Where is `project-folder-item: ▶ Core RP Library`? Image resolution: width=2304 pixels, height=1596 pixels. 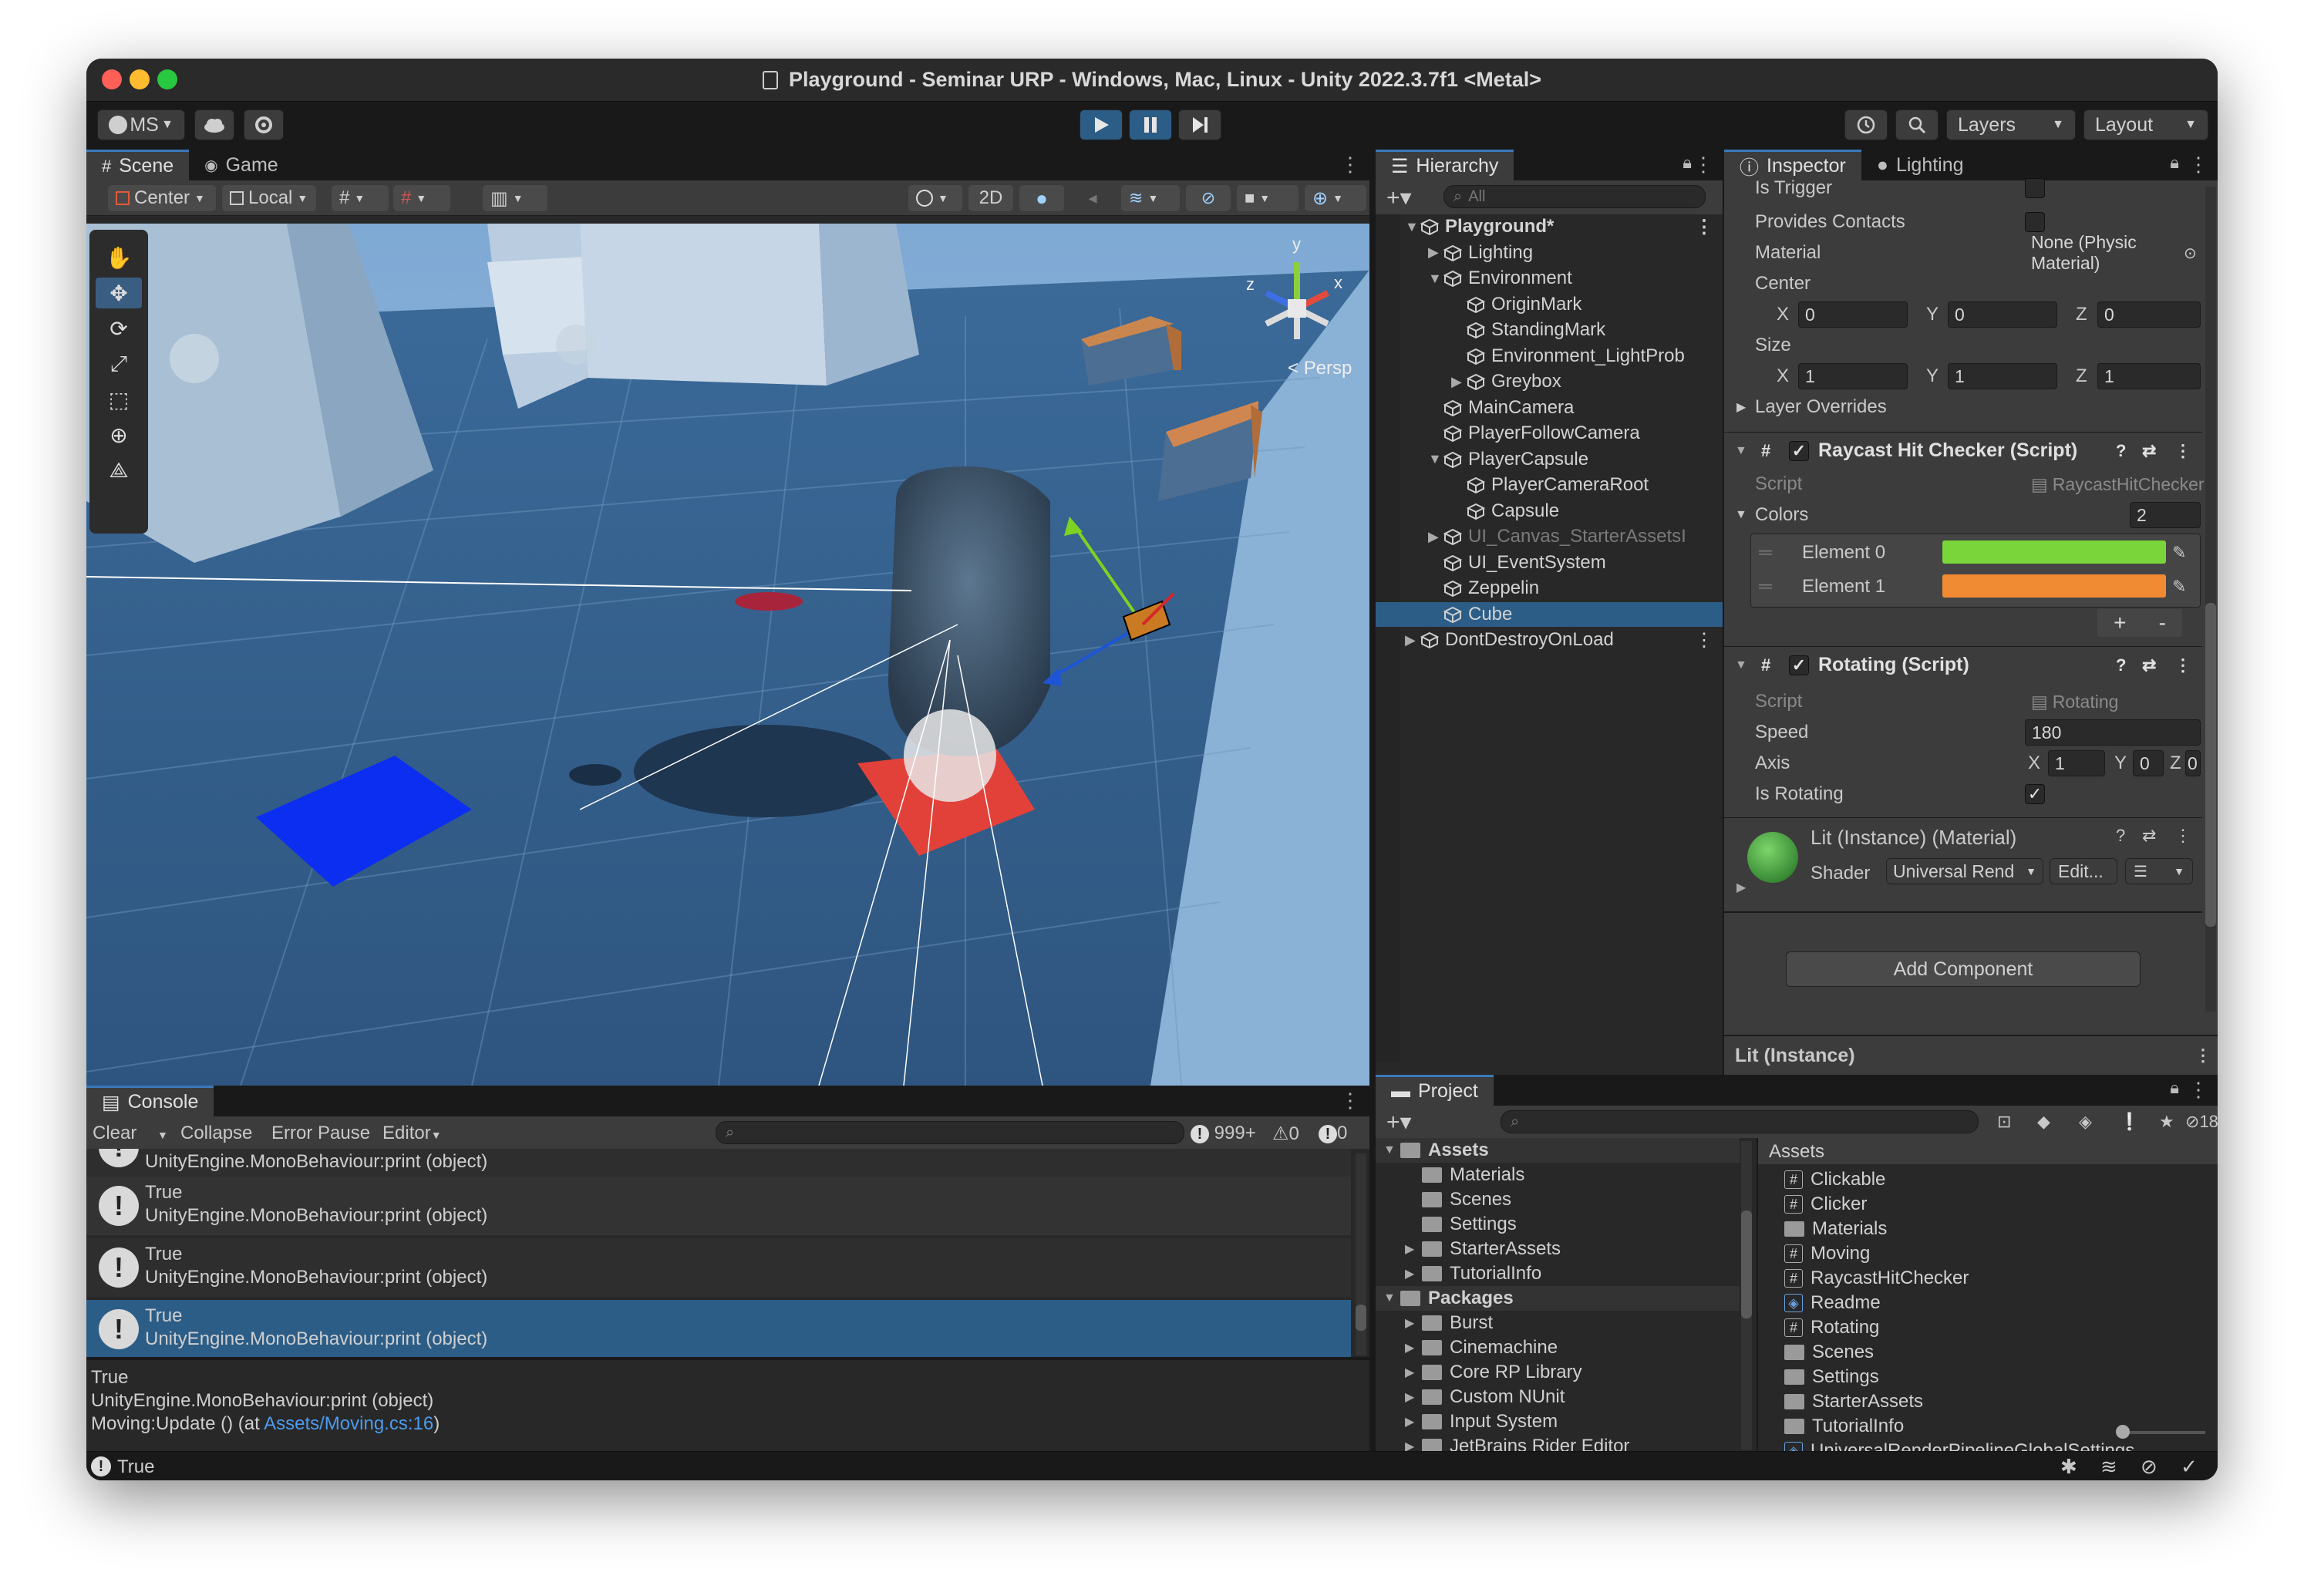
project-folder-item: ▶ Core RP Library is located at coordinates (1558, 1372).